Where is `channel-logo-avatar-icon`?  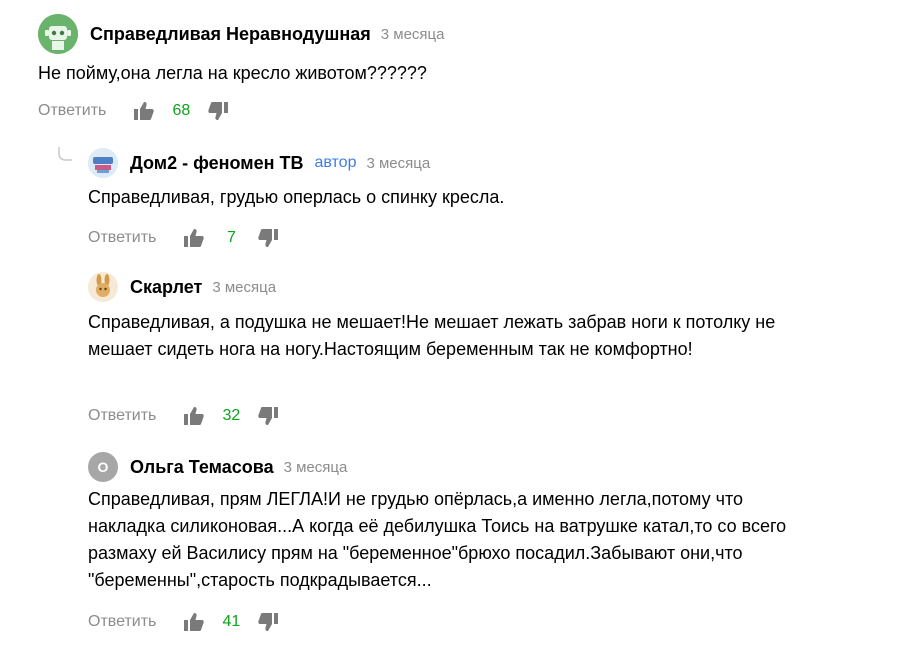 channel-logo-avatar-icon is located at coordinates (103, 163).